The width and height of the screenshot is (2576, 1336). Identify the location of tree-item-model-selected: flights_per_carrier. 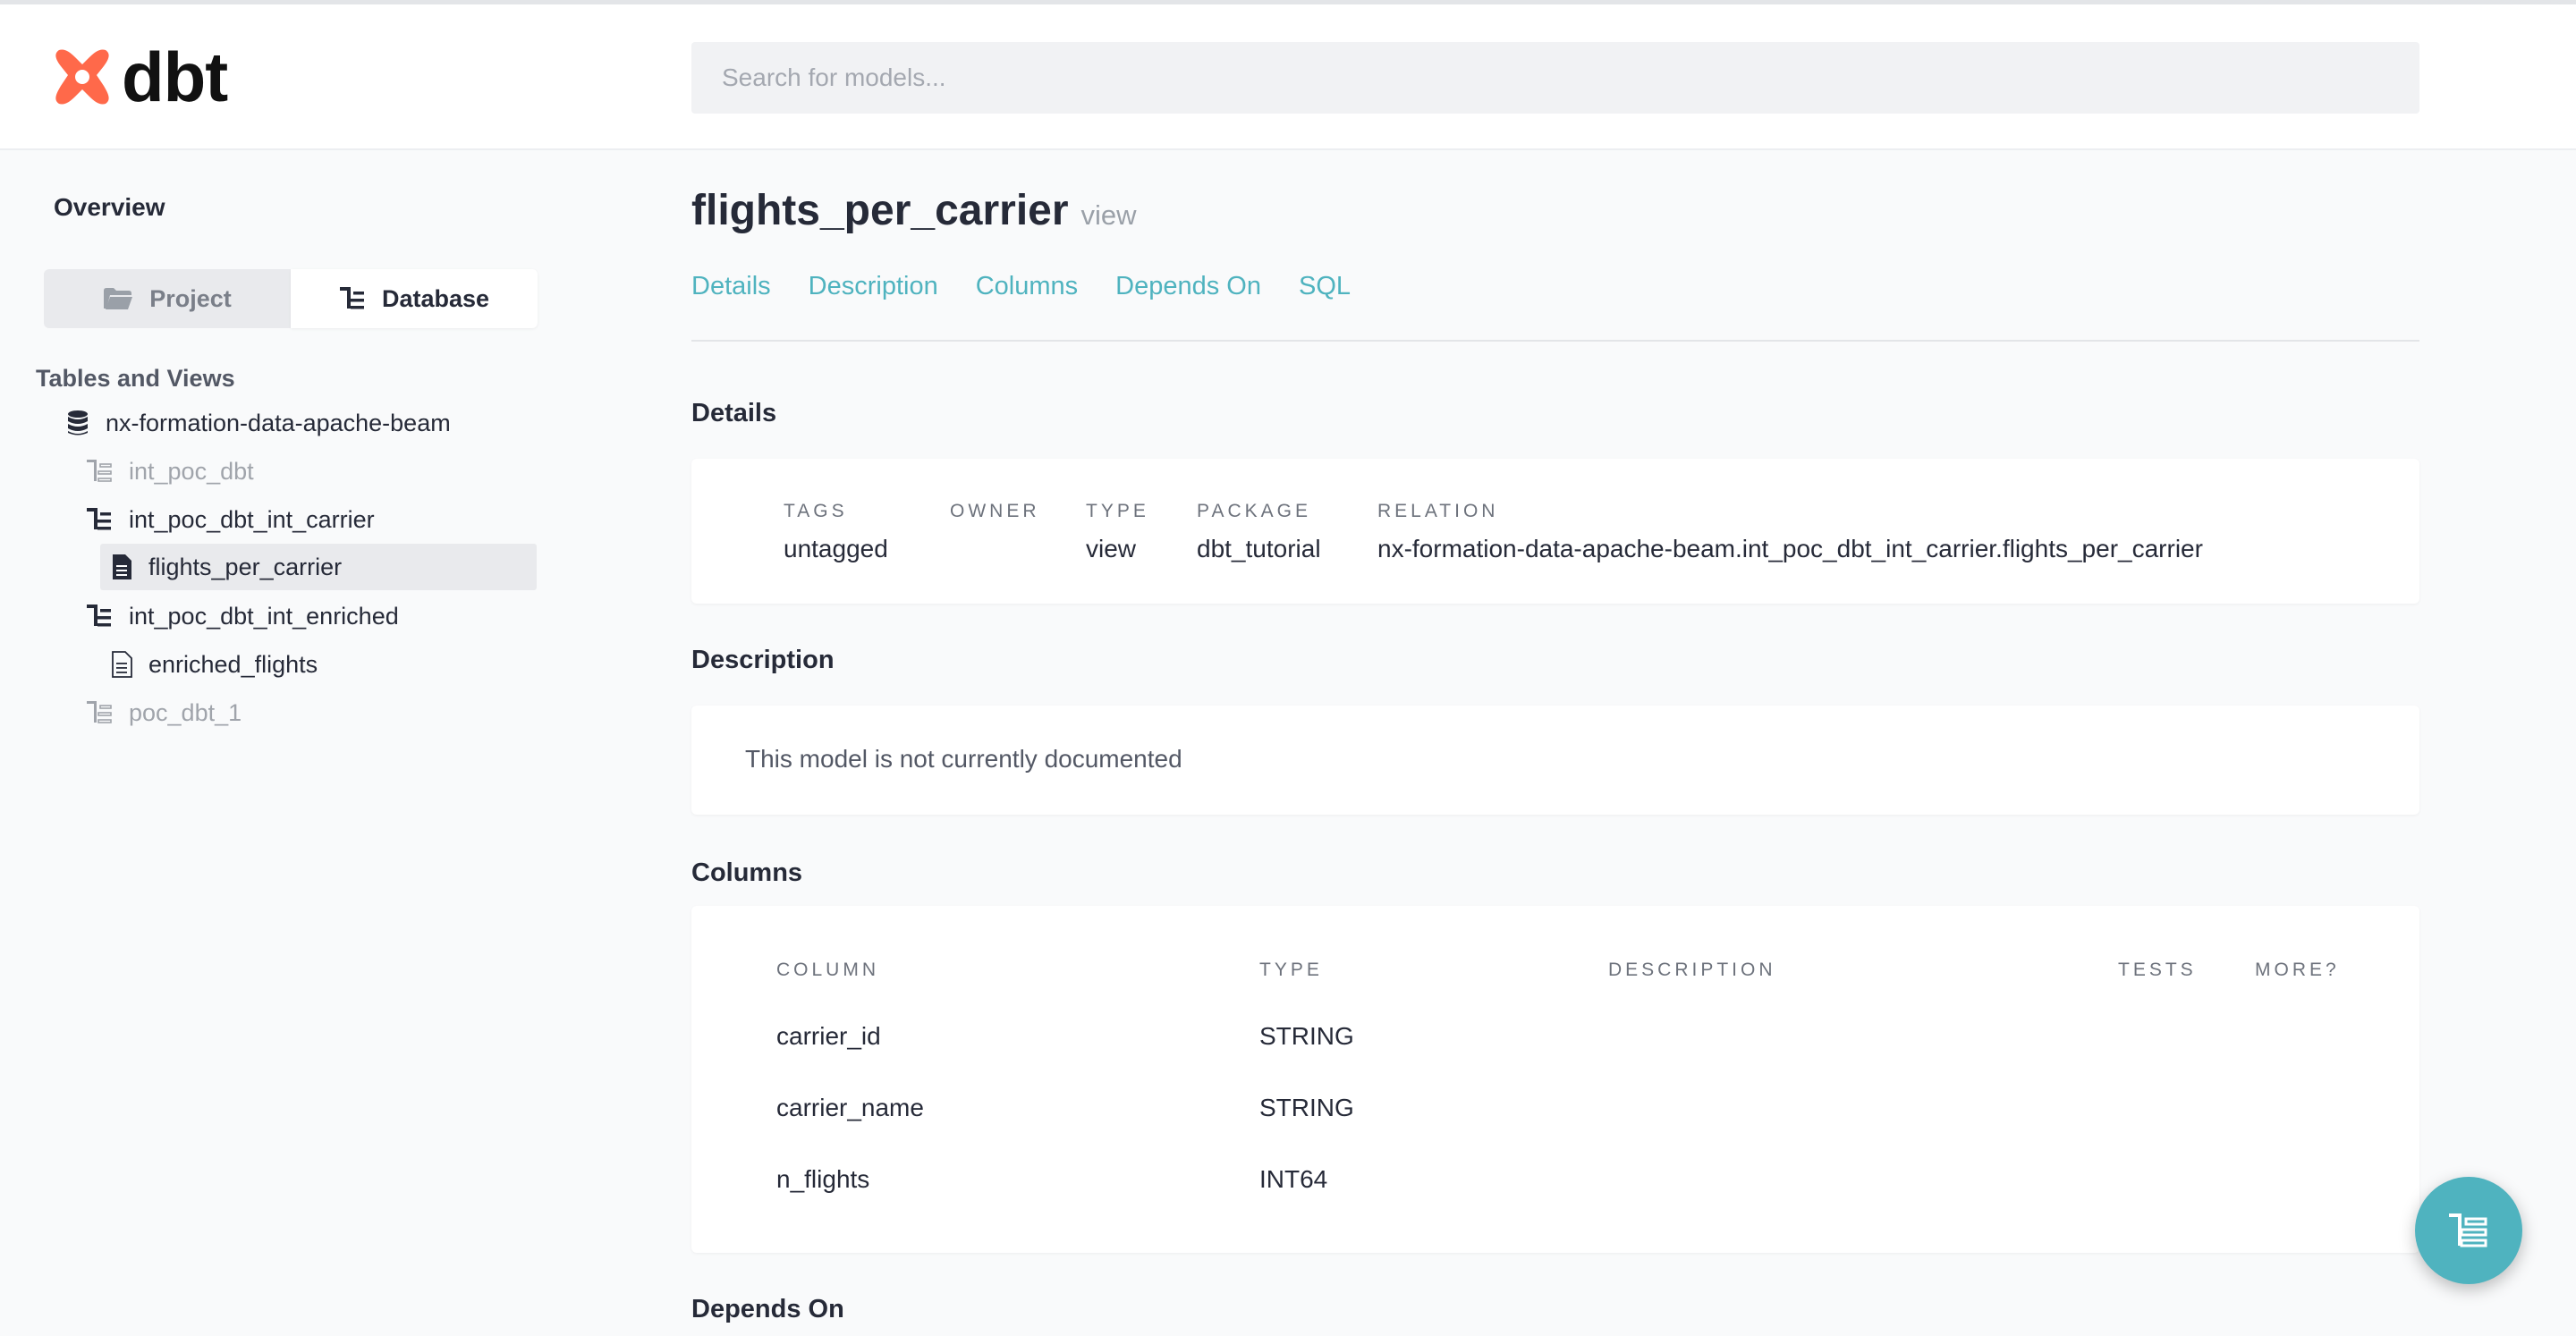
(318, 567).